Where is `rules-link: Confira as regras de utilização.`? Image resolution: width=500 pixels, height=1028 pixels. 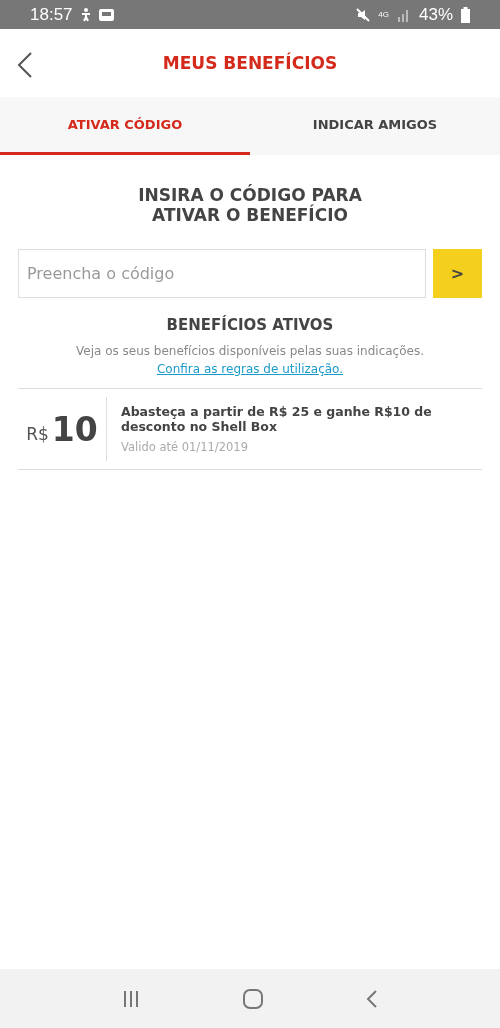
rules-link: Confira as regras de utilização. is located at coordinates (250, 369).